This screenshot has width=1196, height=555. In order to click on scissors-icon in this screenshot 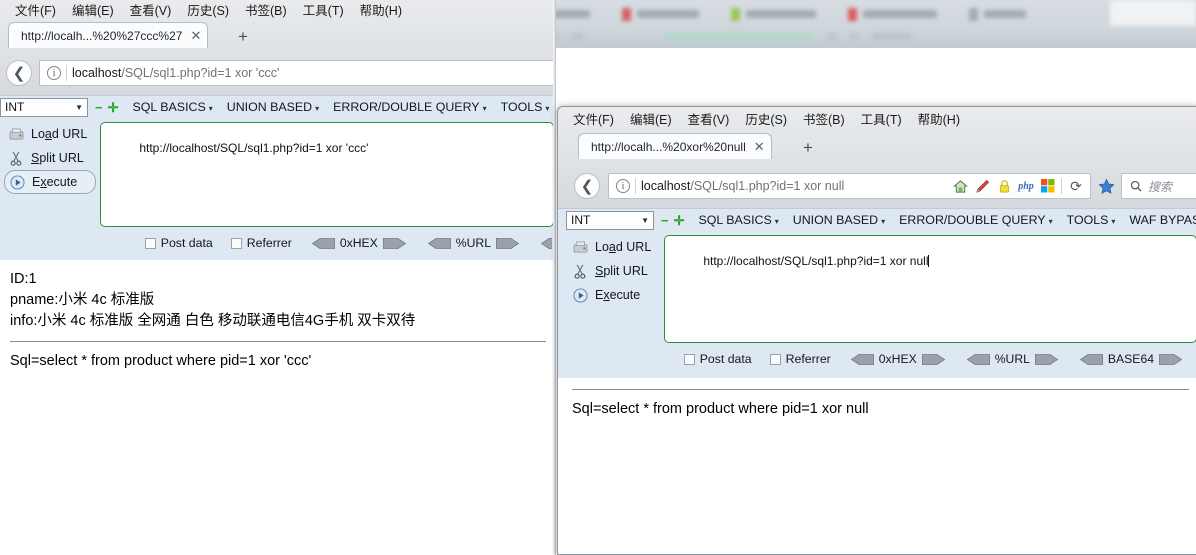, I will do `click(16, 158)`.